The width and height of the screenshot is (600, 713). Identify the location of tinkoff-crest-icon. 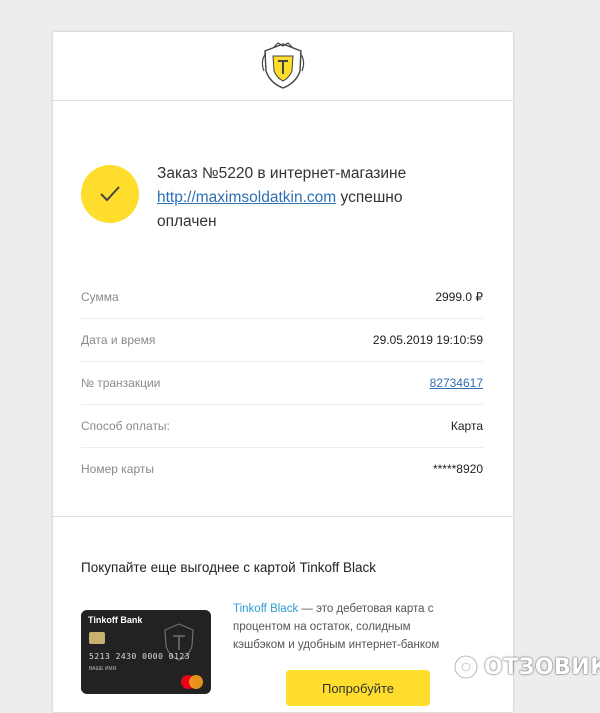
(283, 65).